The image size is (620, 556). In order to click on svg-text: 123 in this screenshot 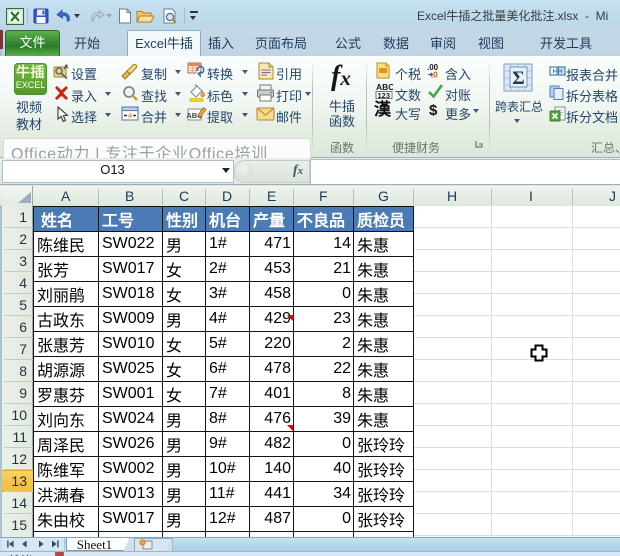, I will do `click(384, 95)`.